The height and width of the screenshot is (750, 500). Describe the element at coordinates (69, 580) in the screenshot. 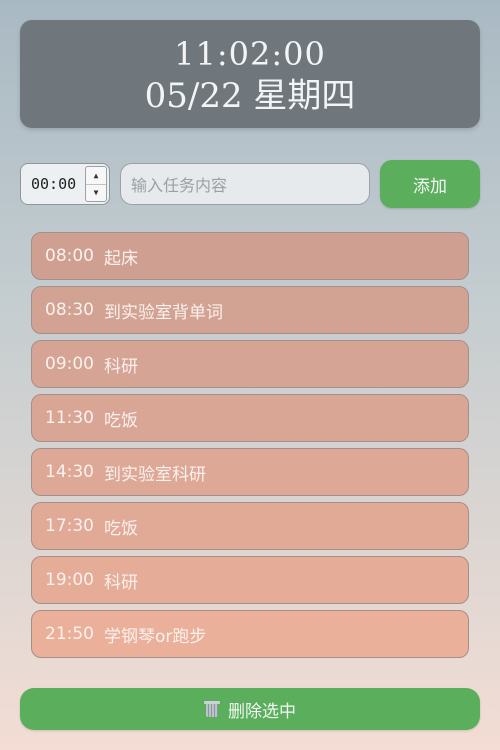

I see `task-time: 19:00` at that location.